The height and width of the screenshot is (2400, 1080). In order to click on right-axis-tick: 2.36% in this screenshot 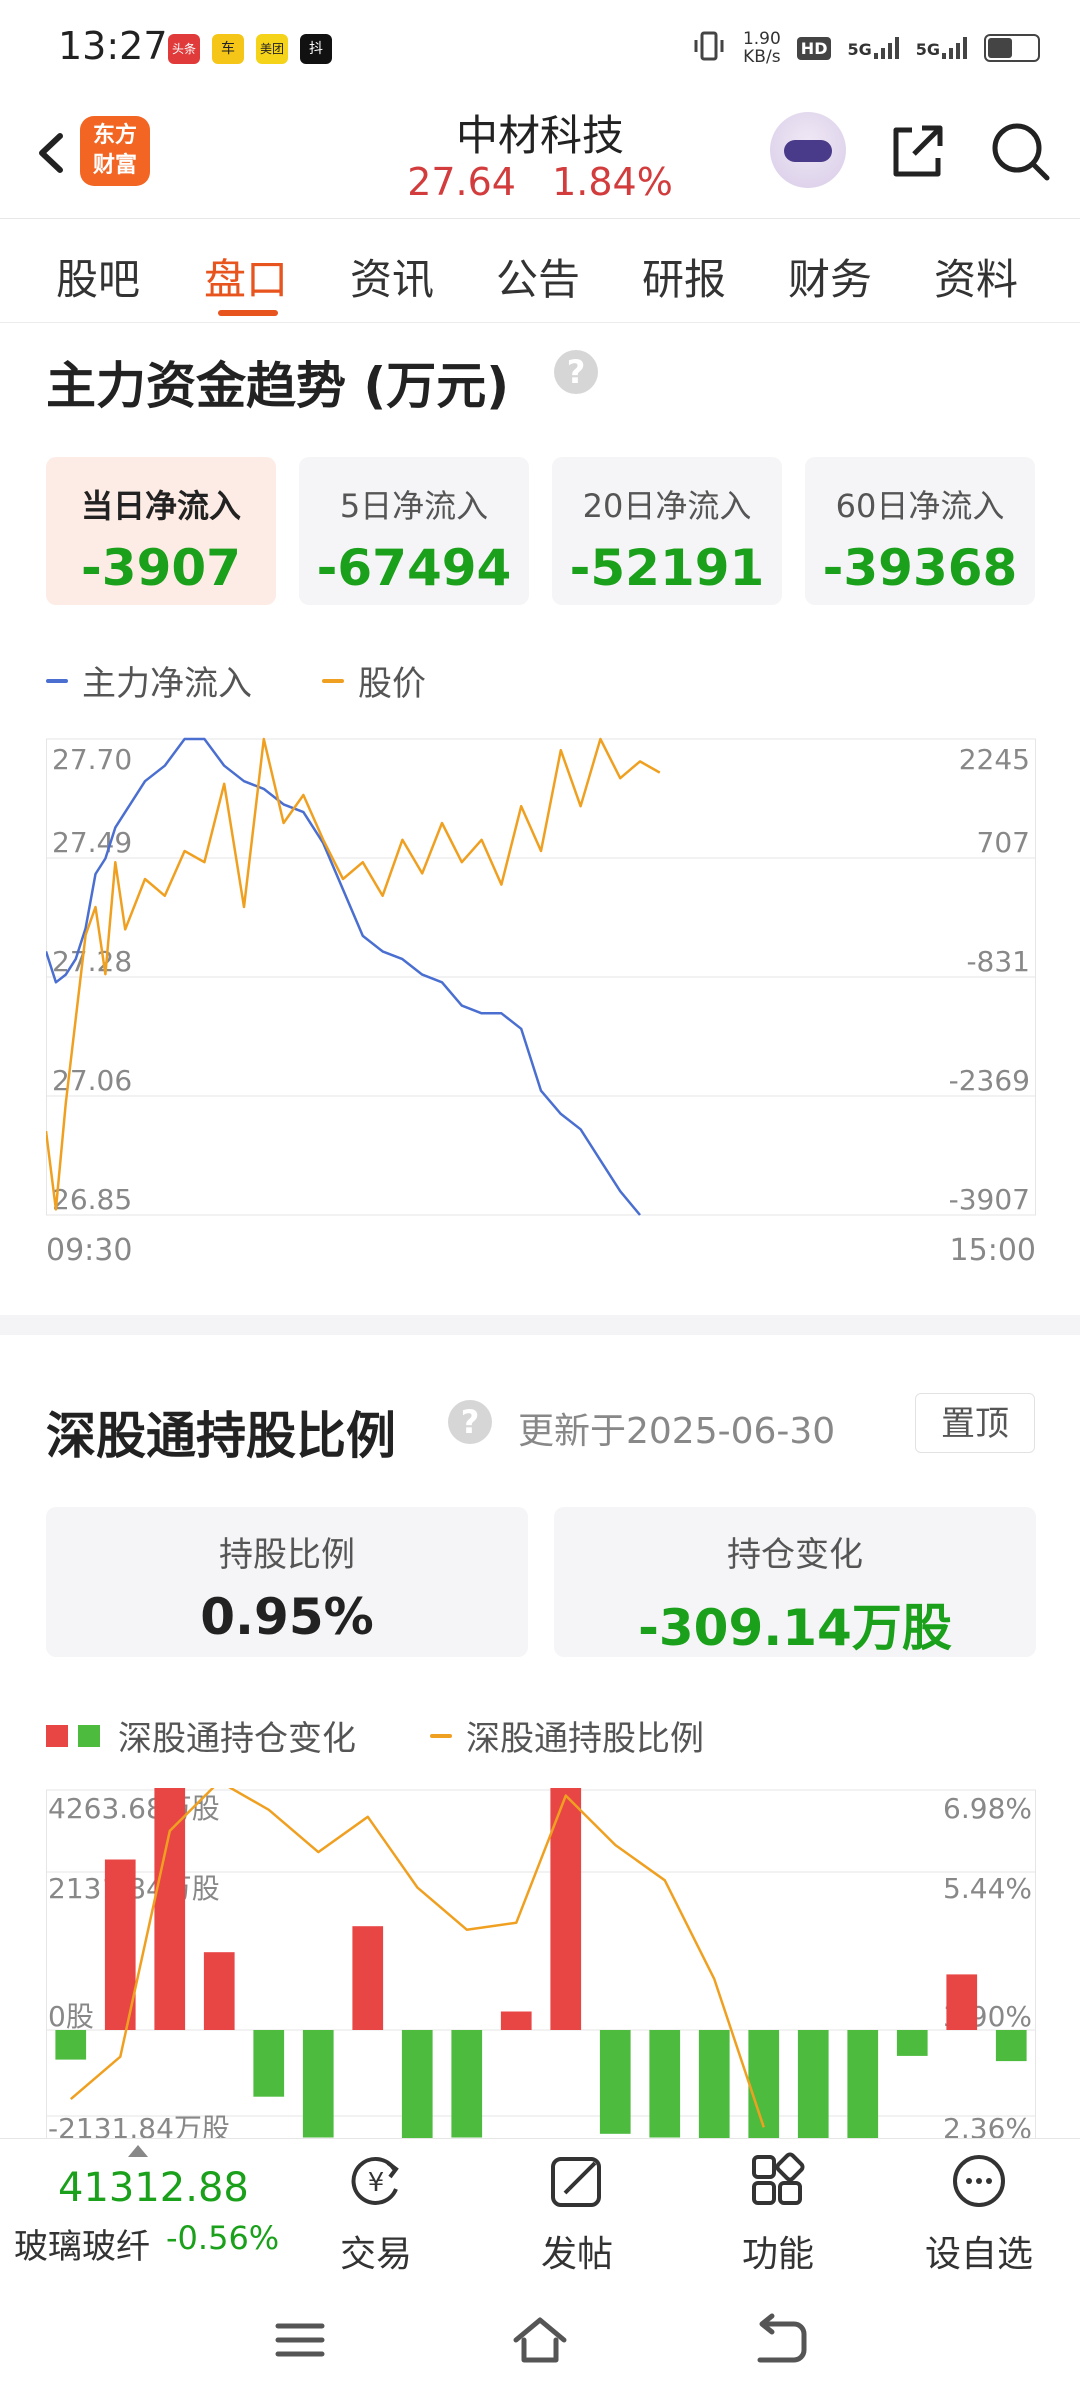, I will do `click(987, 2125)`.